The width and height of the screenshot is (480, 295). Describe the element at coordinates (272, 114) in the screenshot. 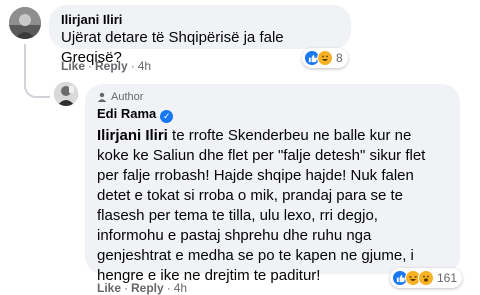

I see `reply-author-row: Edi Rama ✓` at that location.